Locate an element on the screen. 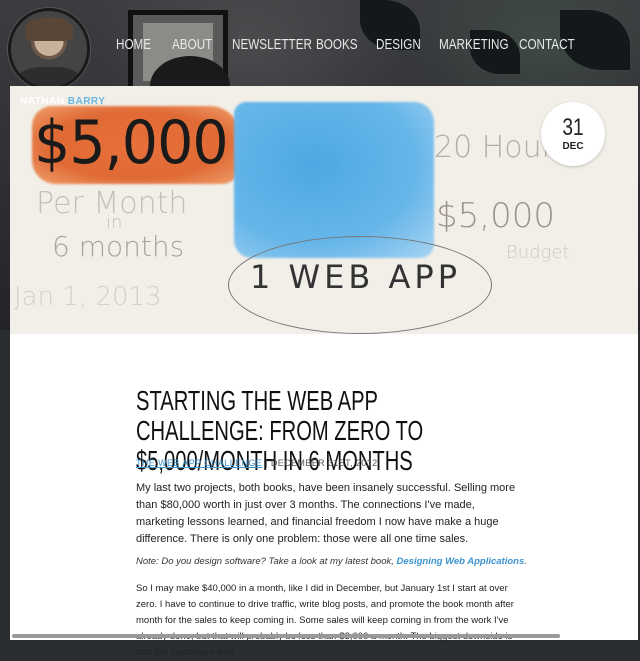  sketch-date: Jan 1, 2013 is located at coordinates (88, 297).